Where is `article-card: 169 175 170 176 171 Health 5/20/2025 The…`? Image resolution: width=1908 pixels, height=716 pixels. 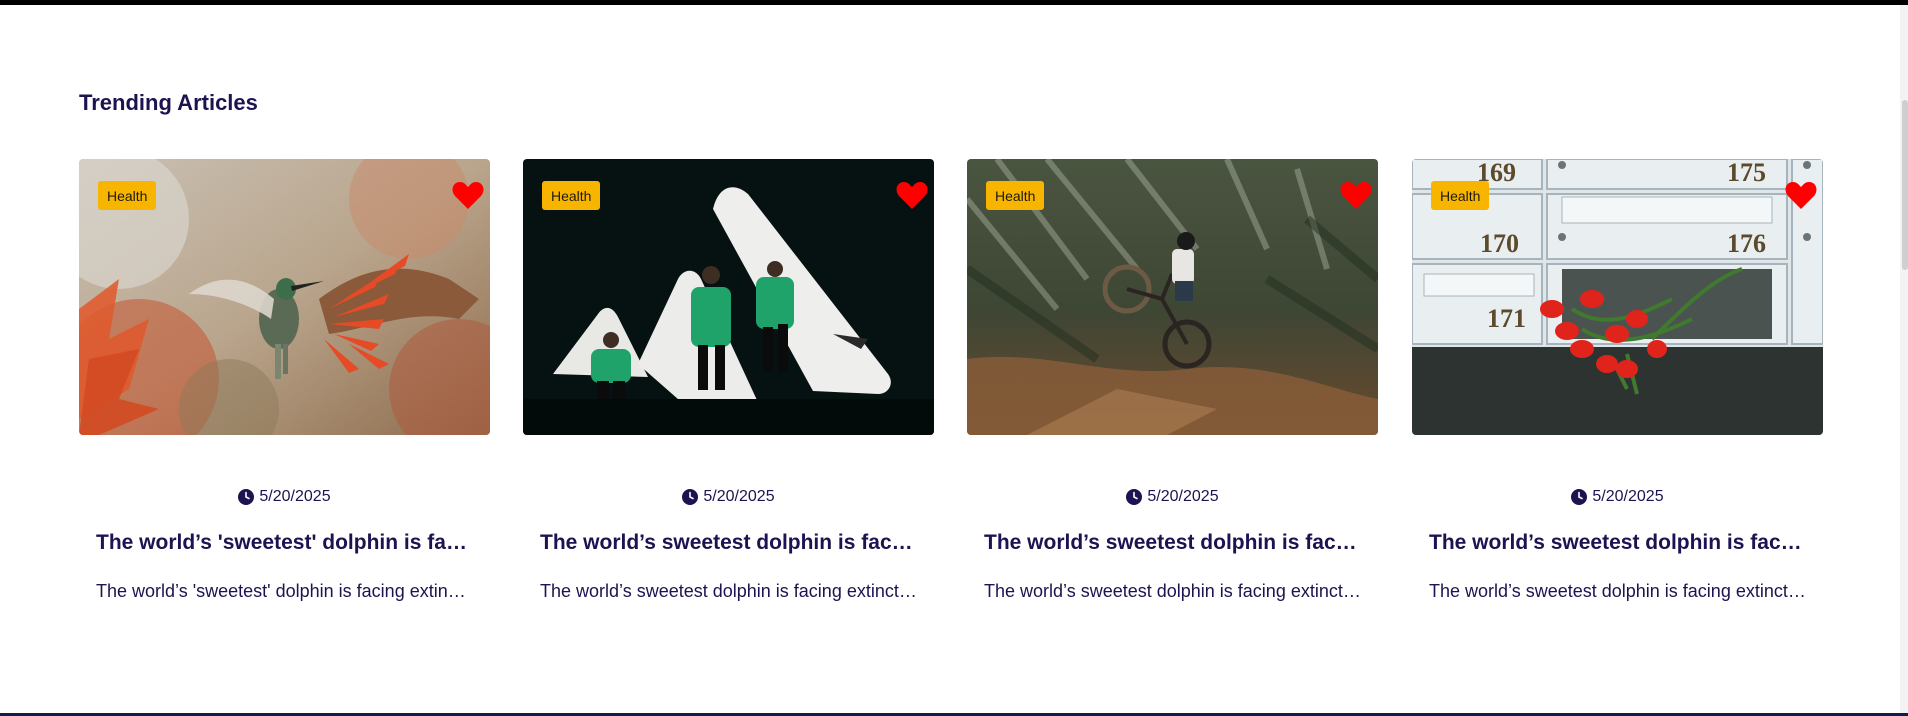 article-card: 169 175 170 176 171 Health 5/20/2025 The… is located at coordinates (1617, 389).